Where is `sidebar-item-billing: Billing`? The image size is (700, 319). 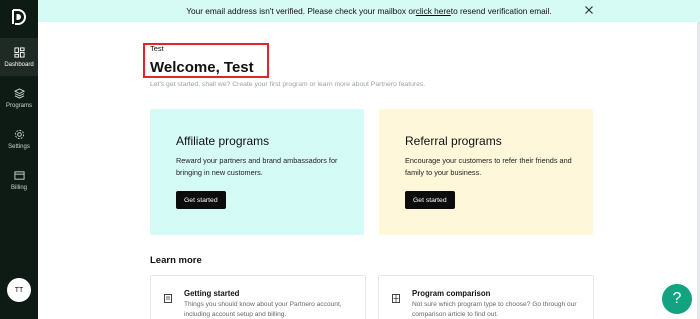 sidebar-item-billing: Billing is located at coordinates (19, 180).